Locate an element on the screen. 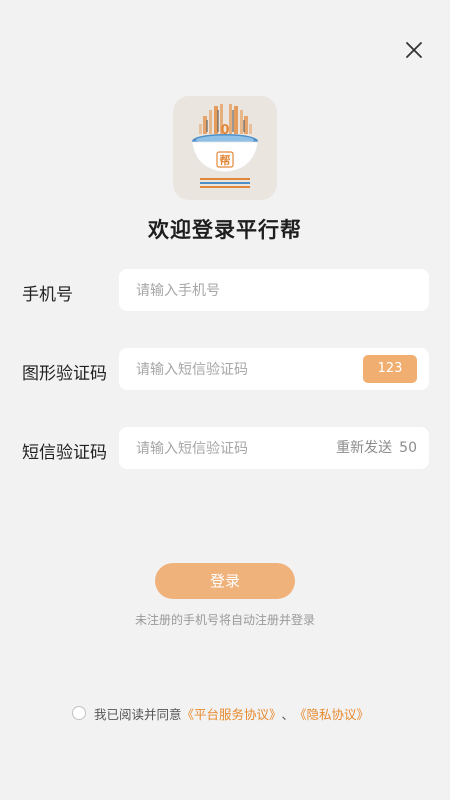 The width and height of the screenshot is (450, 800). phone-label: 手机号 is located at coordinates (47, 295).